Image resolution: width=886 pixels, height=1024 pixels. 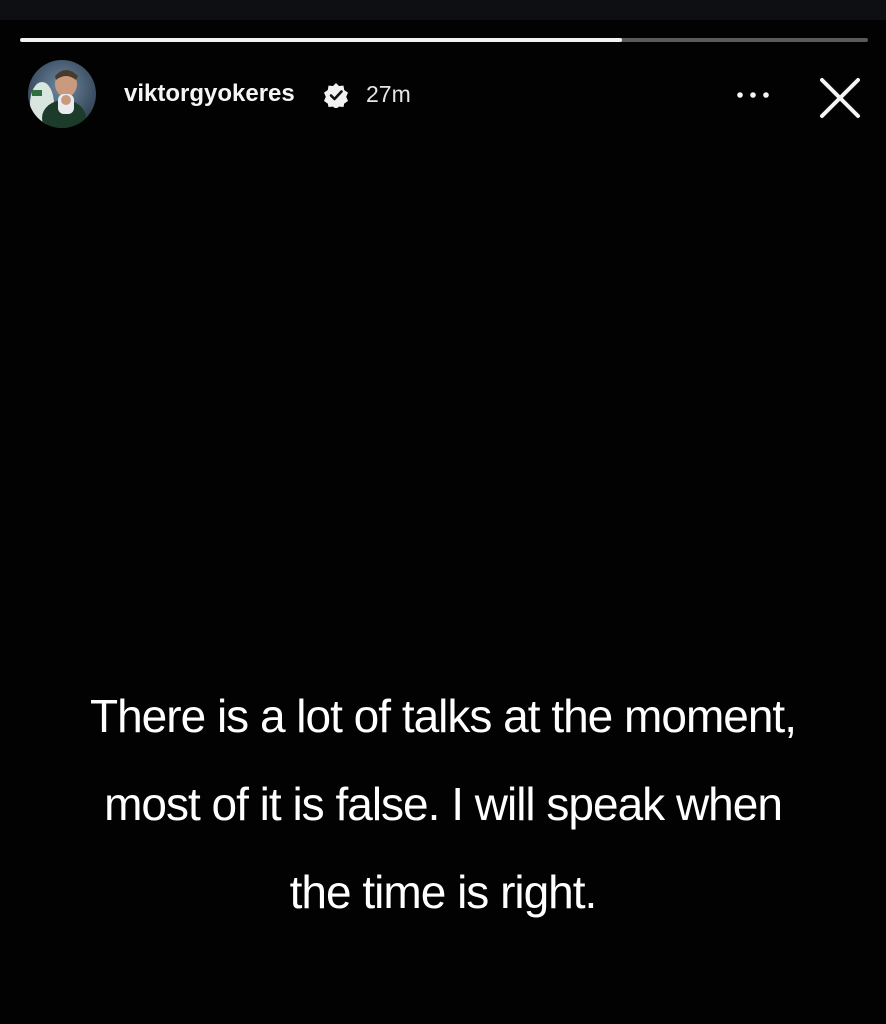 I want to click on more-options-button, so click(x=753, y=94).